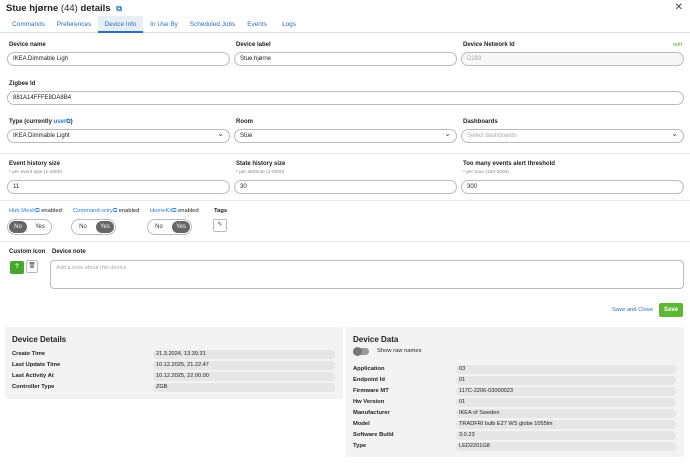 This screenshot has height=465, width=690. I want to click on dashboards-select: Select dashboards, so click(572, 135).